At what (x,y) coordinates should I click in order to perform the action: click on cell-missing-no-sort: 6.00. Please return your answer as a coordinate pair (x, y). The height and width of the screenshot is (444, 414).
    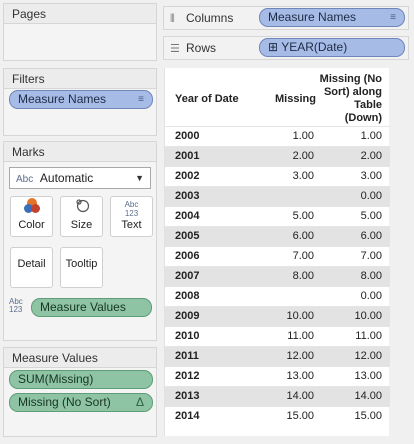
    Looking at the image, I should click on (371, 236).